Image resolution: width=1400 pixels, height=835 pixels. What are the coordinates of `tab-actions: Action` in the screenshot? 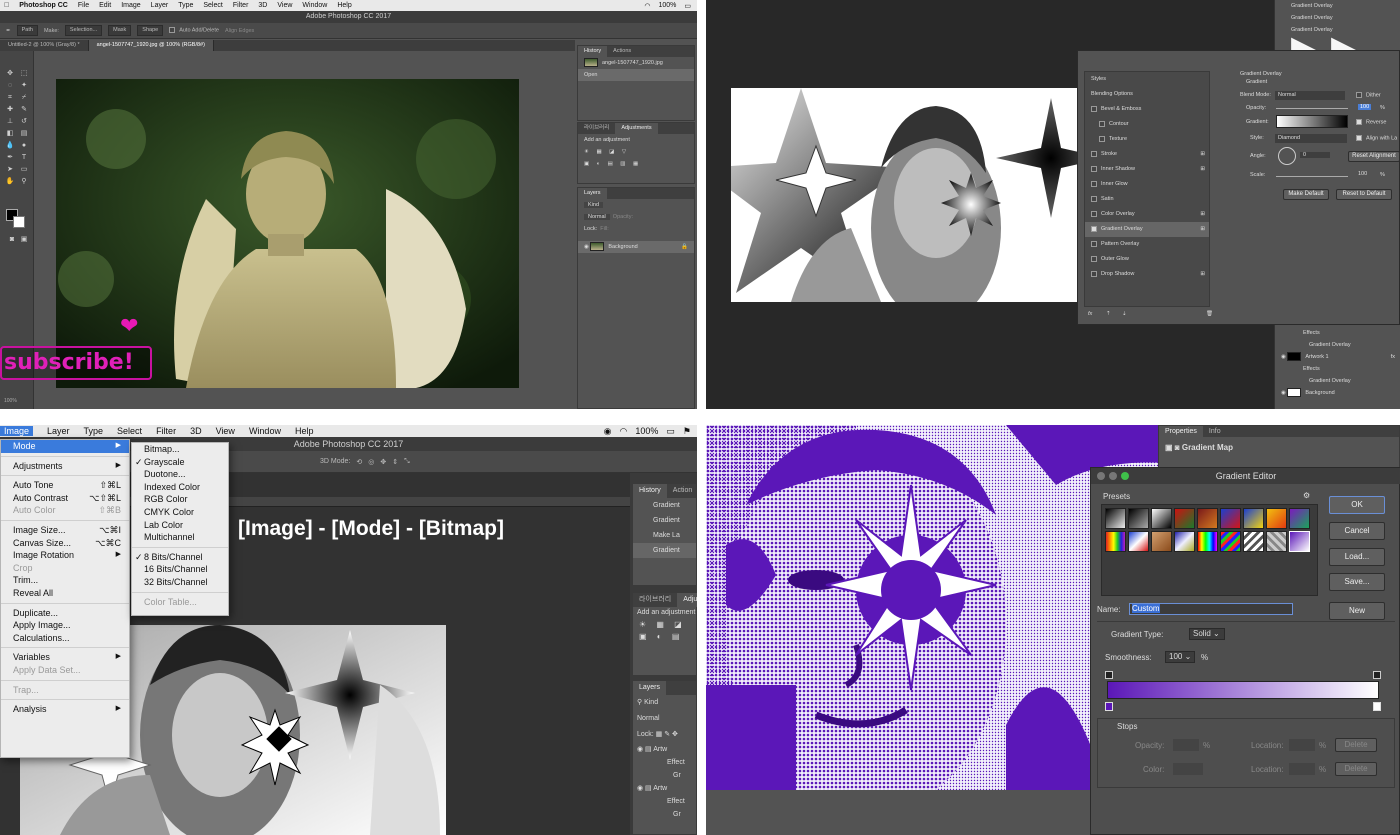 It's located at (682, 491).